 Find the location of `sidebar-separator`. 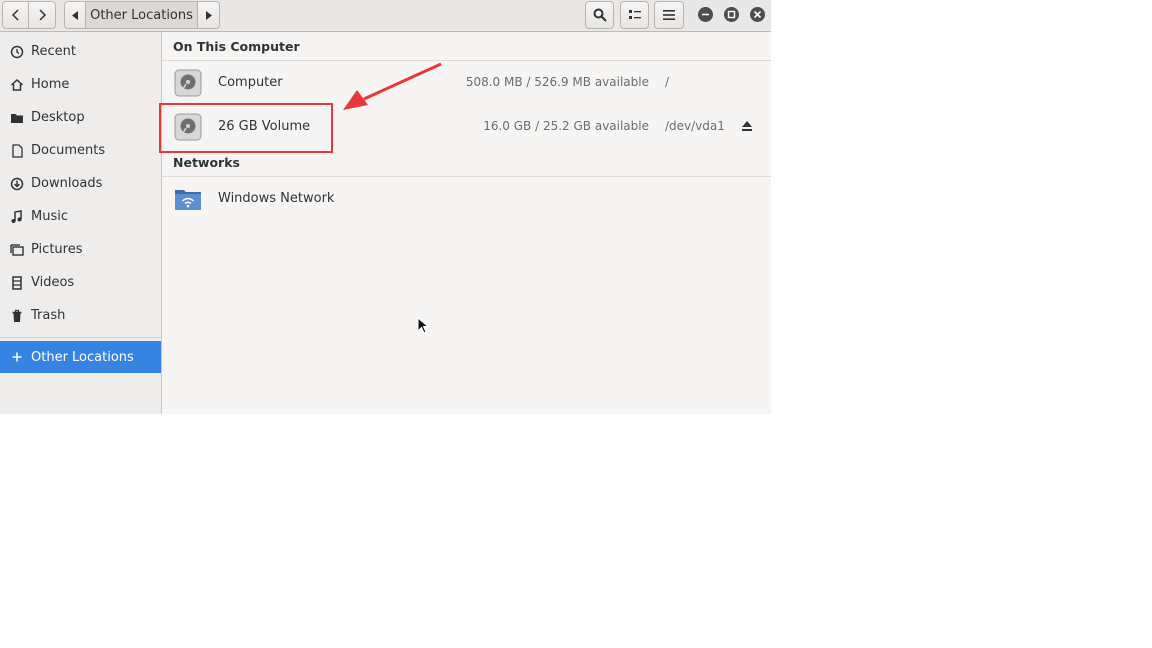

sidebar-separator is located at coordinates (80, 337).